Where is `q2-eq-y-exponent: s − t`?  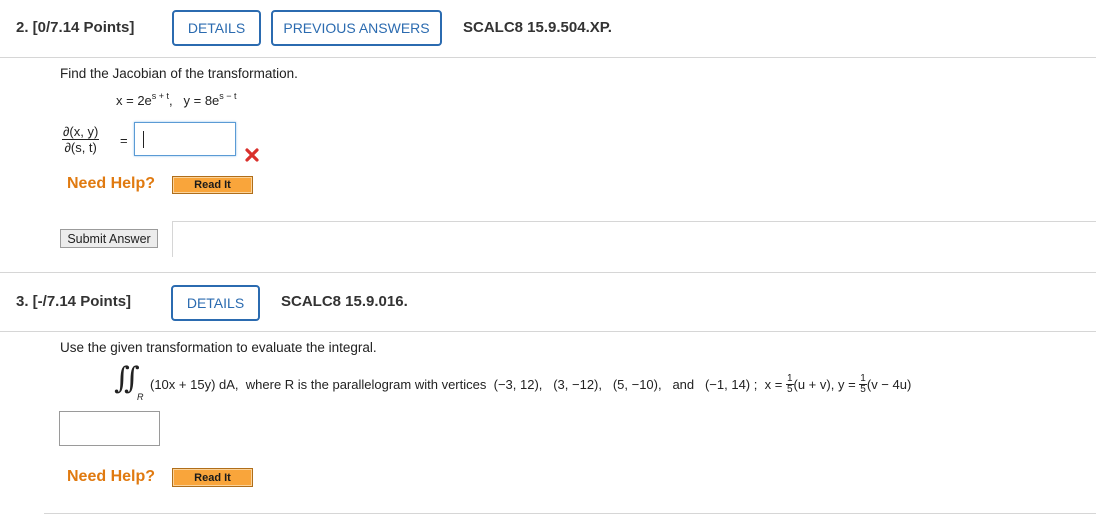 q2-eq-y-exponent: s − t is located at coordinates (228, 96).